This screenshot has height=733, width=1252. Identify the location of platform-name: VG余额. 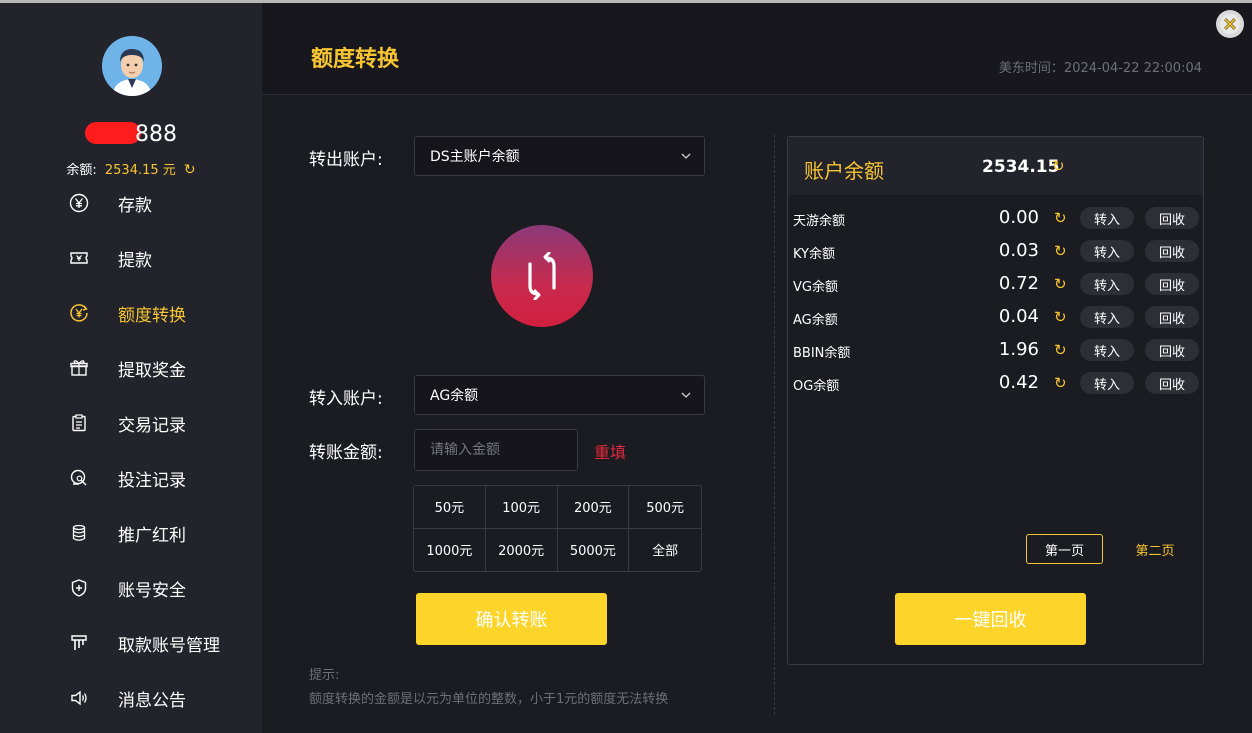
(815, 287).